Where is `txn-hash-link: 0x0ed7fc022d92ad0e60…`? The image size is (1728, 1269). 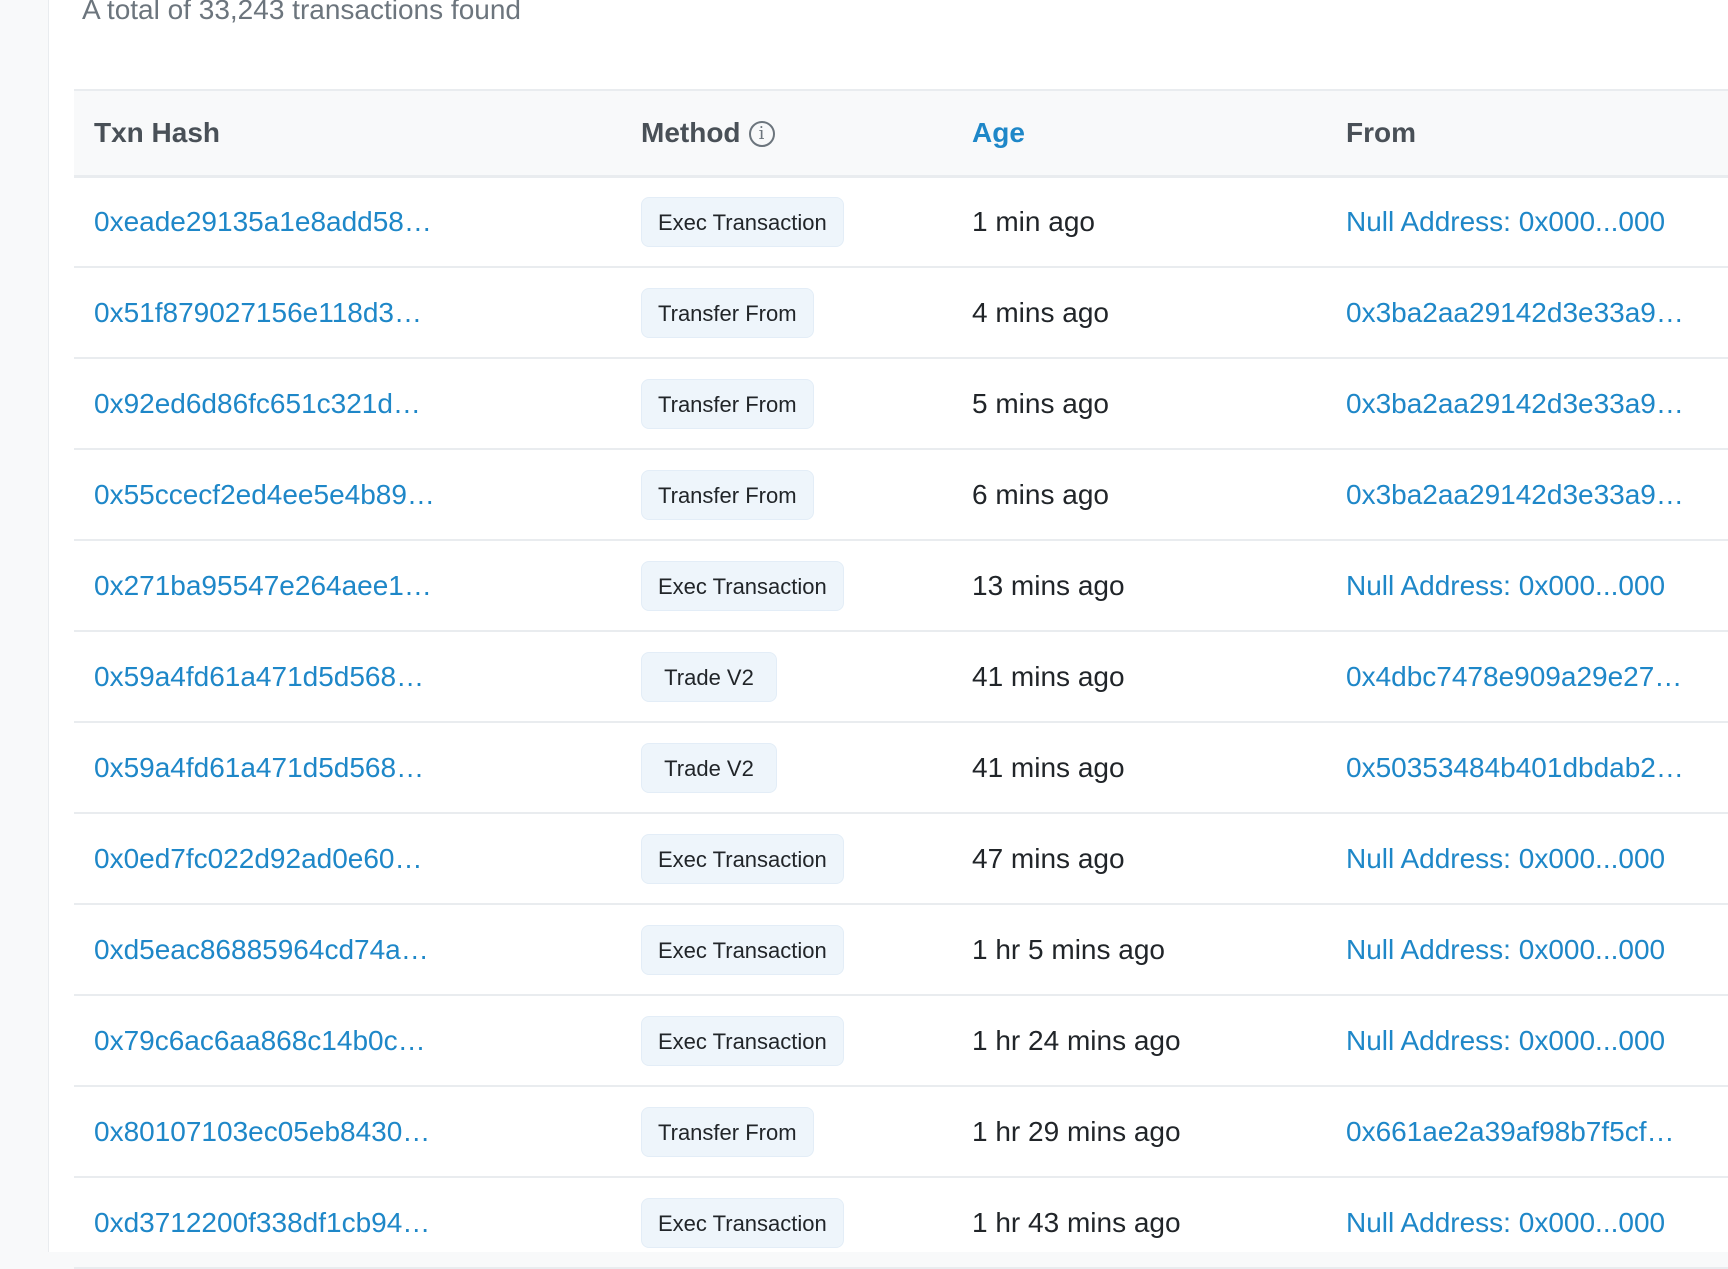
txn-hash-link: 0x0ed7fc022d92ad0e60… is located at coordinates (258, 858).